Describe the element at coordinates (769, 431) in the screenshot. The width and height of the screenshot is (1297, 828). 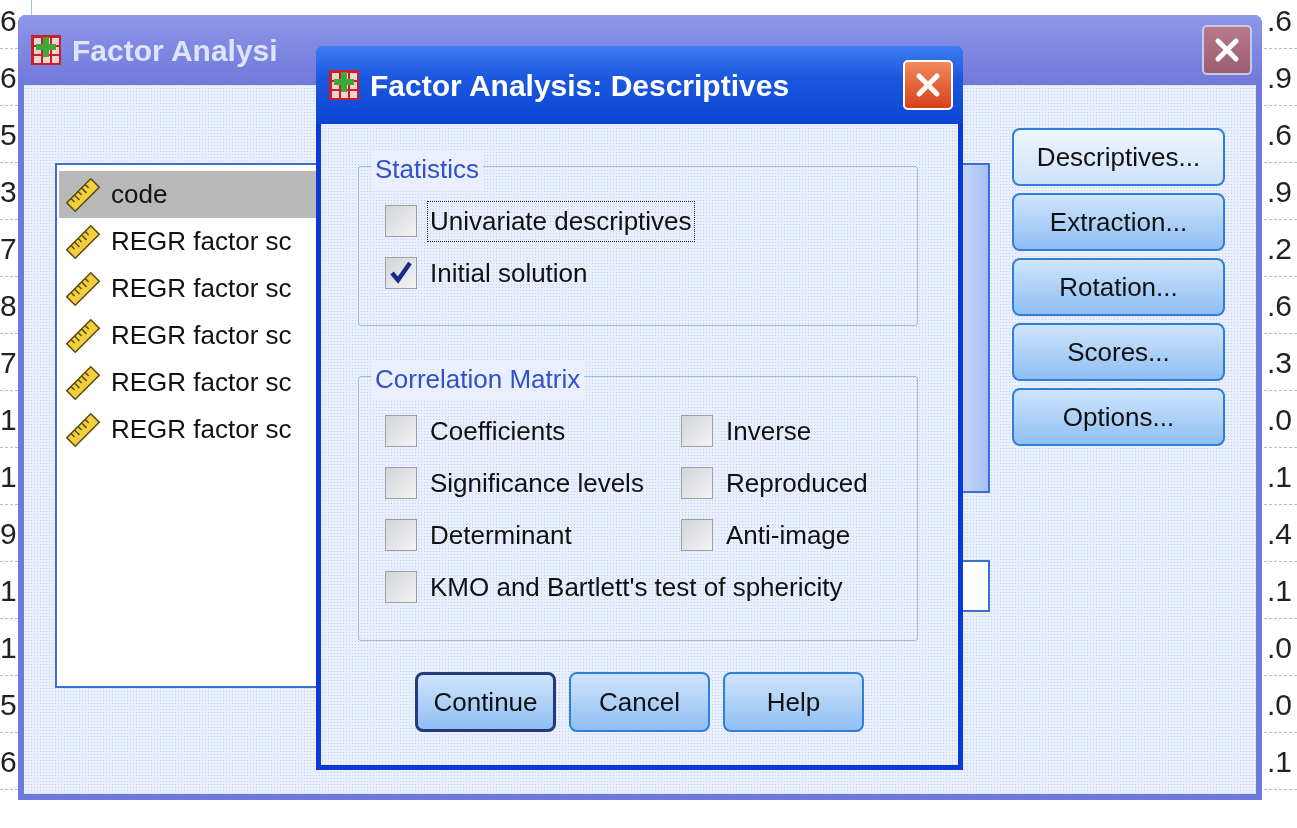
I see `checkbox-label: Inverse` at that location.